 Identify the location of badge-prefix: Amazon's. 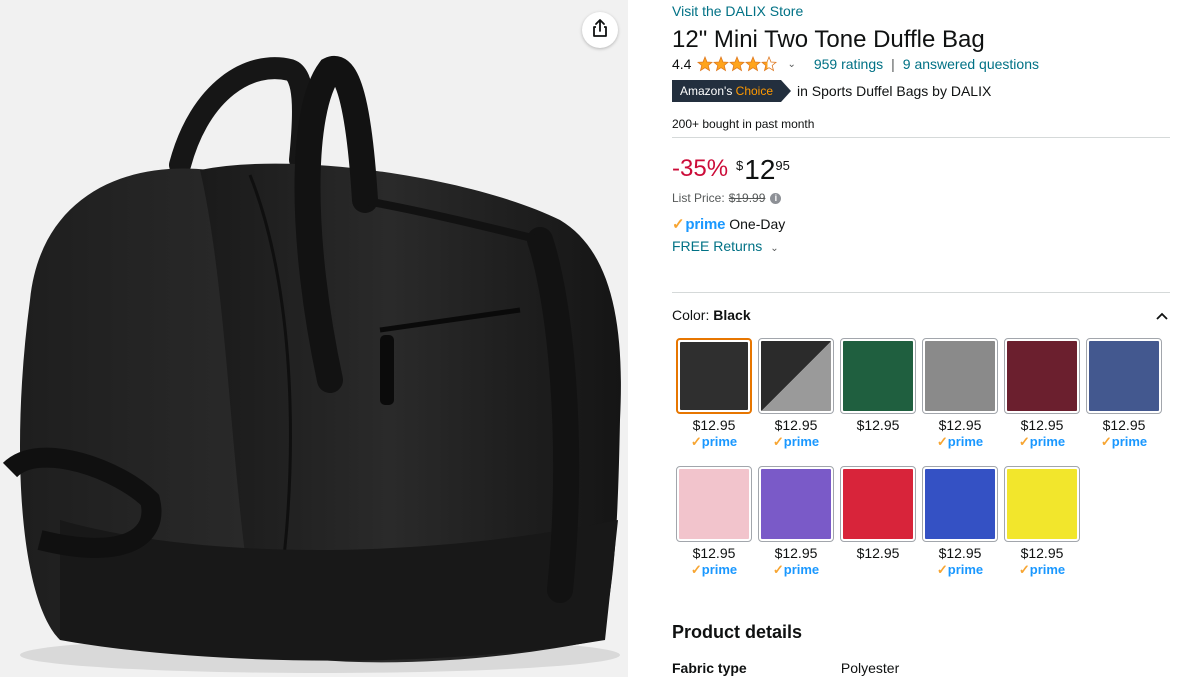
(706, 91).